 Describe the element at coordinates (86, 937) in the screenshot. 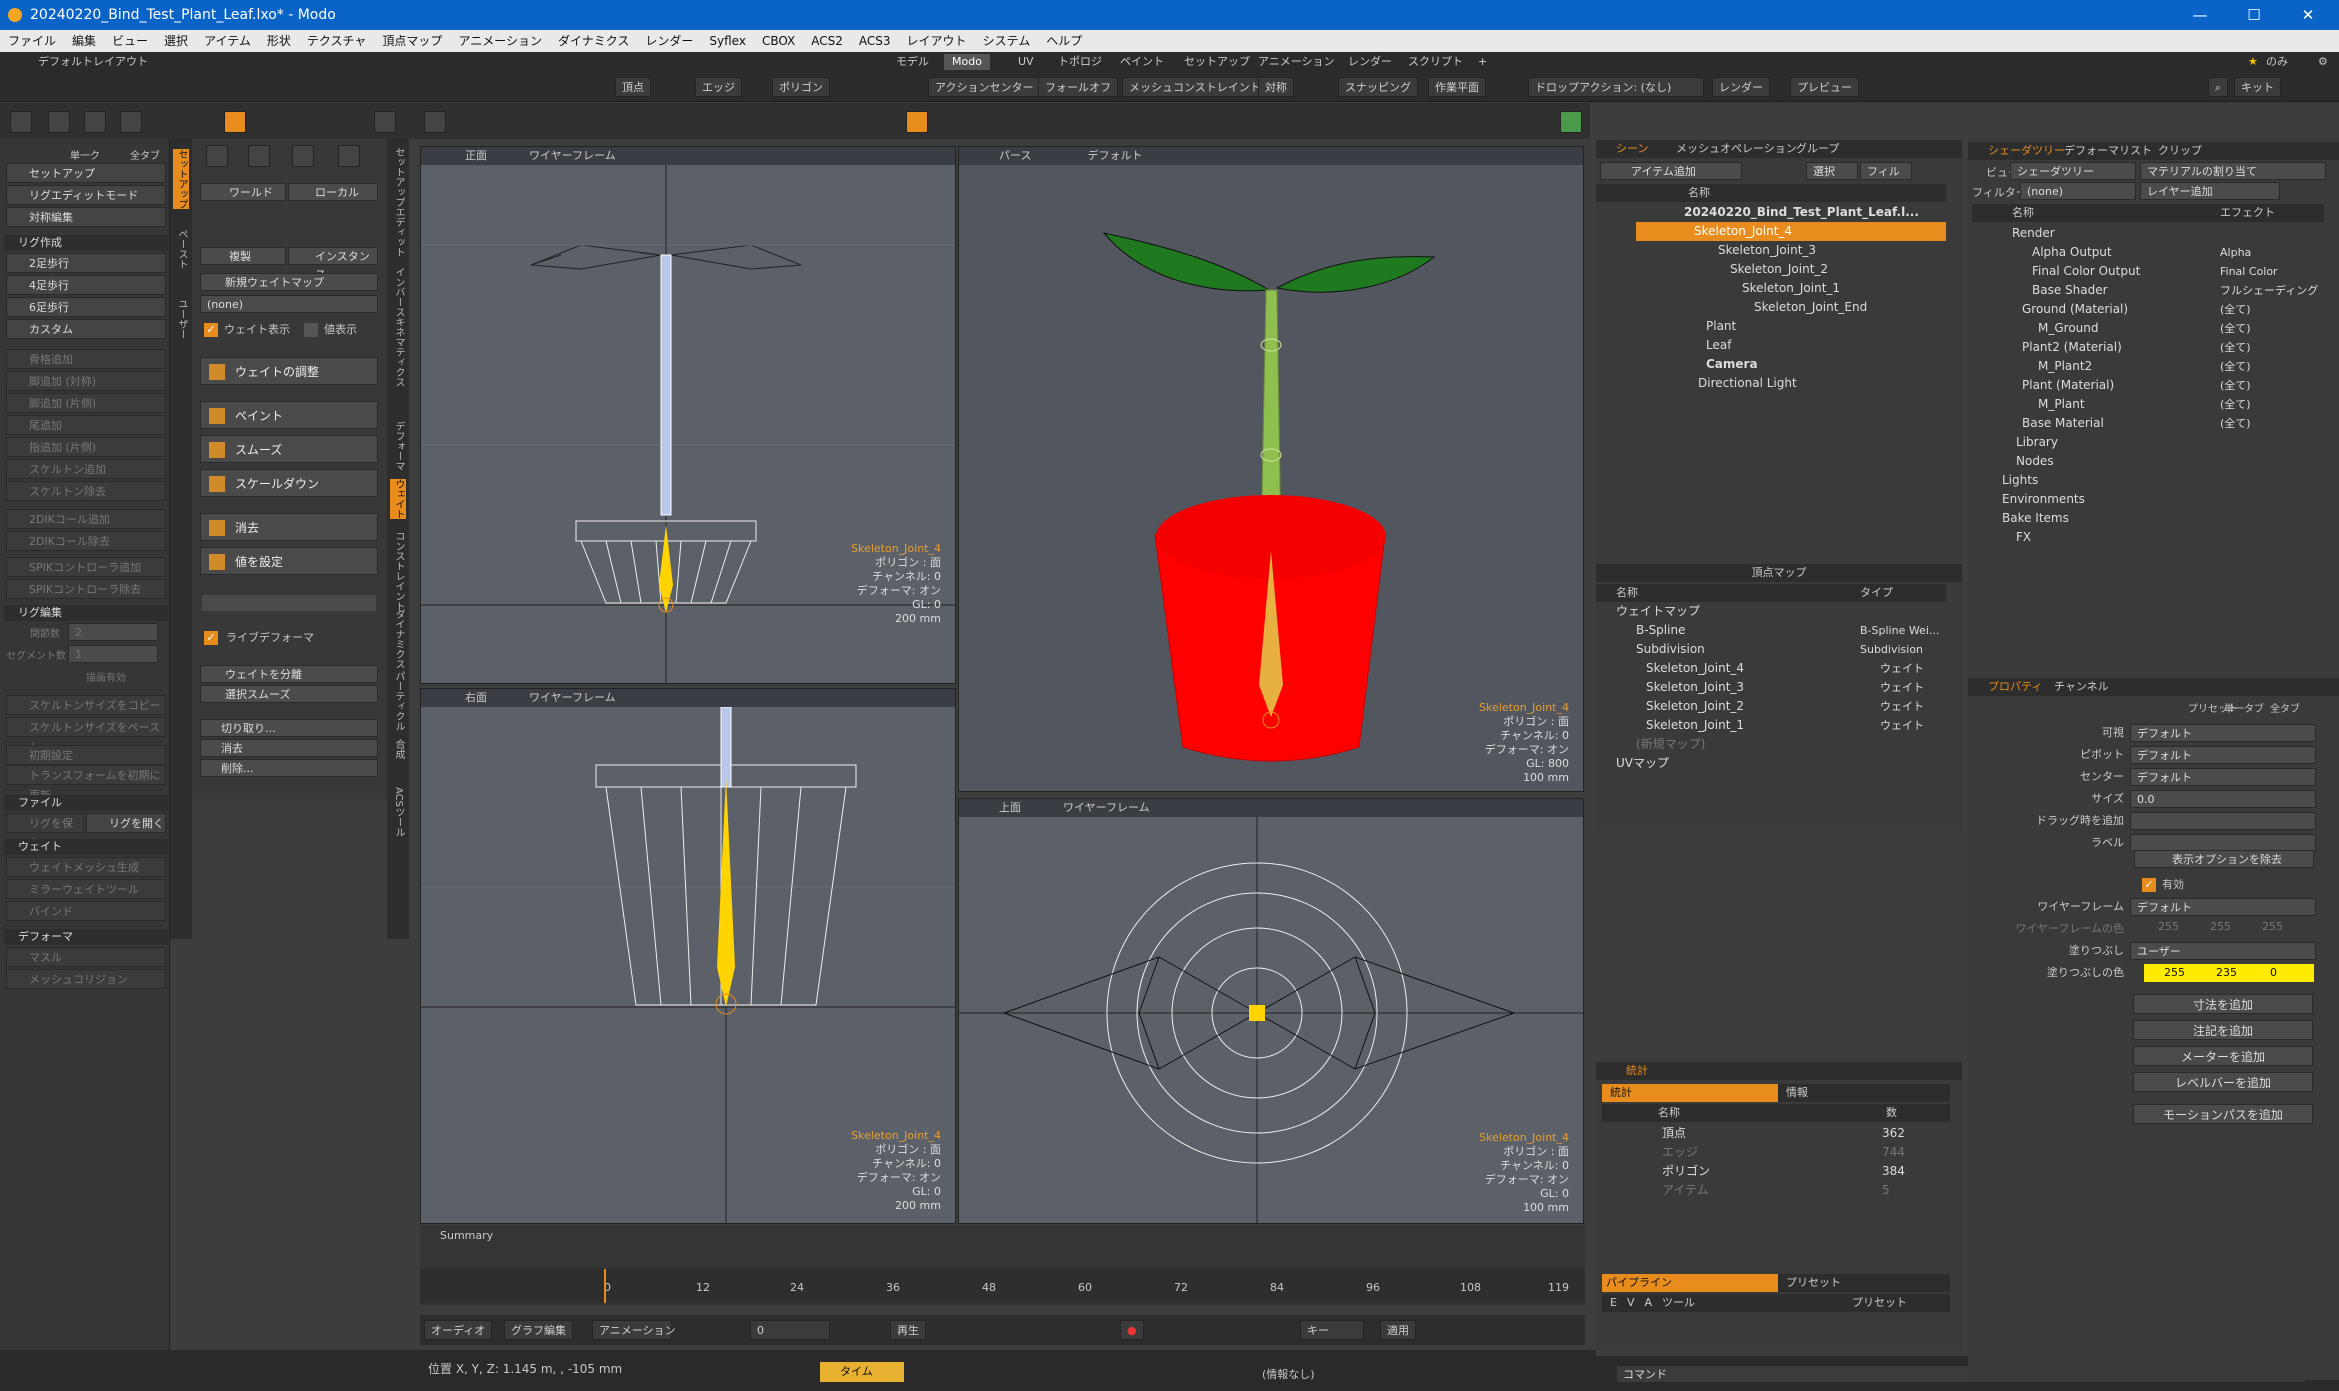

I see `deformer-header: デフォーマ` at that location.